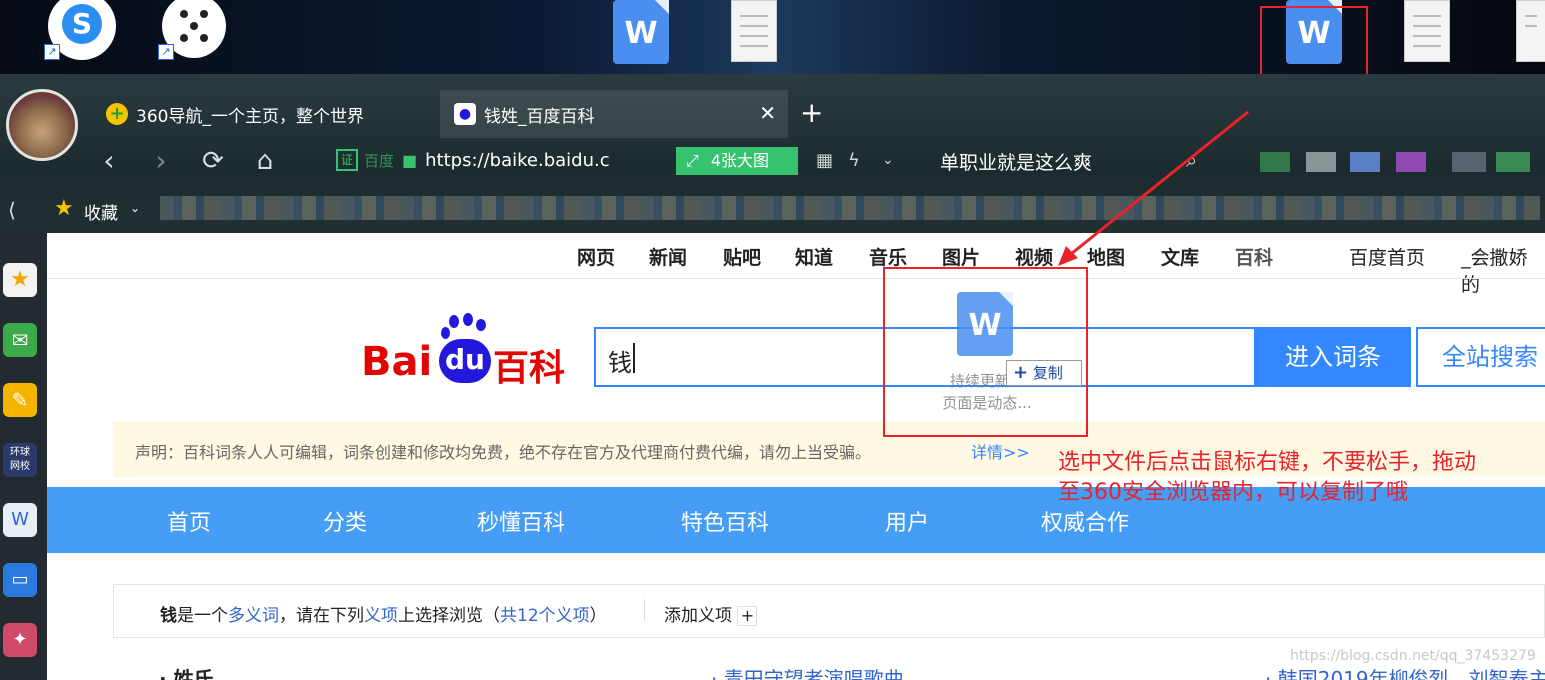 This screenshot has height=680, width=1545. I want to click on annotation-line: 选中文件后点击鼠标右键，不要松手，拖动, so click(1267, 462).